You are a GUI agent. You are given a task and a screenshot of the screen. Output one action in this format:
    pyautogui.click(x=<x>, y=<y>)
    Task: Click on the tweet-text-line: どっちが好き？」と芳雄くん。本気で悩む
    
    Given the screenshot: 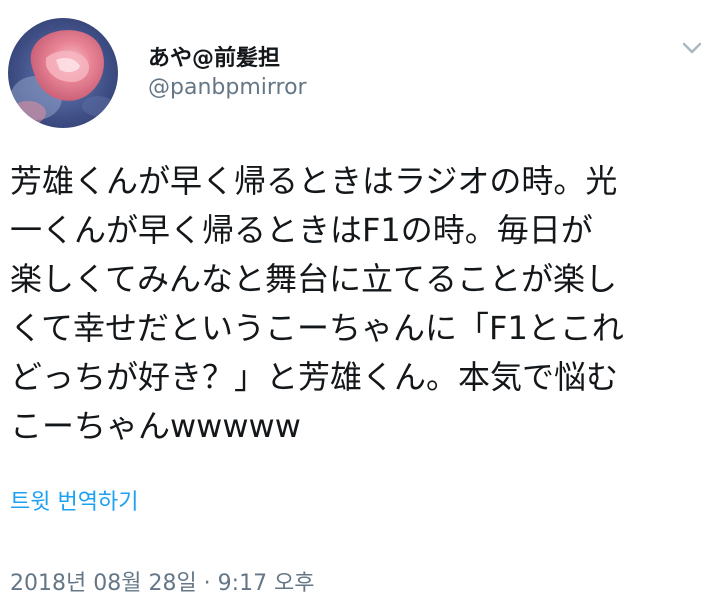 What is the action you would take?
    pyautogui.click(x=314, y=377)
    